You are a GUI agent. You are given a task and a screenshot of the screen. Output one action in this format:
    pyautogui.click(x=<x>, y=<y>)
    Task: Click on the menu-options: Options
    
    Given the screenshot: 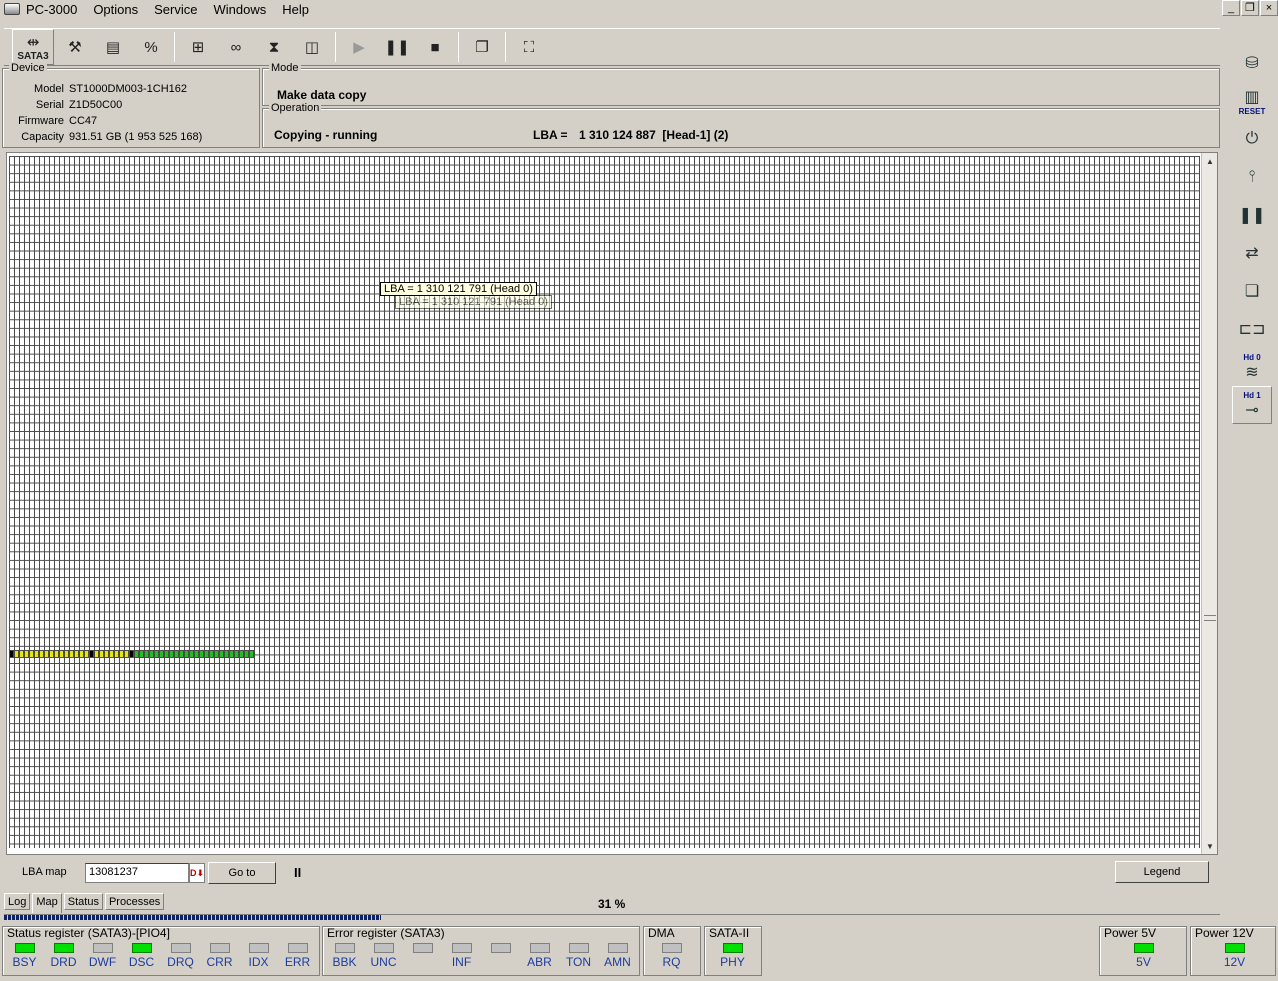 What is the action you would take?
    pyautogui.click(x=115, y=9)
    